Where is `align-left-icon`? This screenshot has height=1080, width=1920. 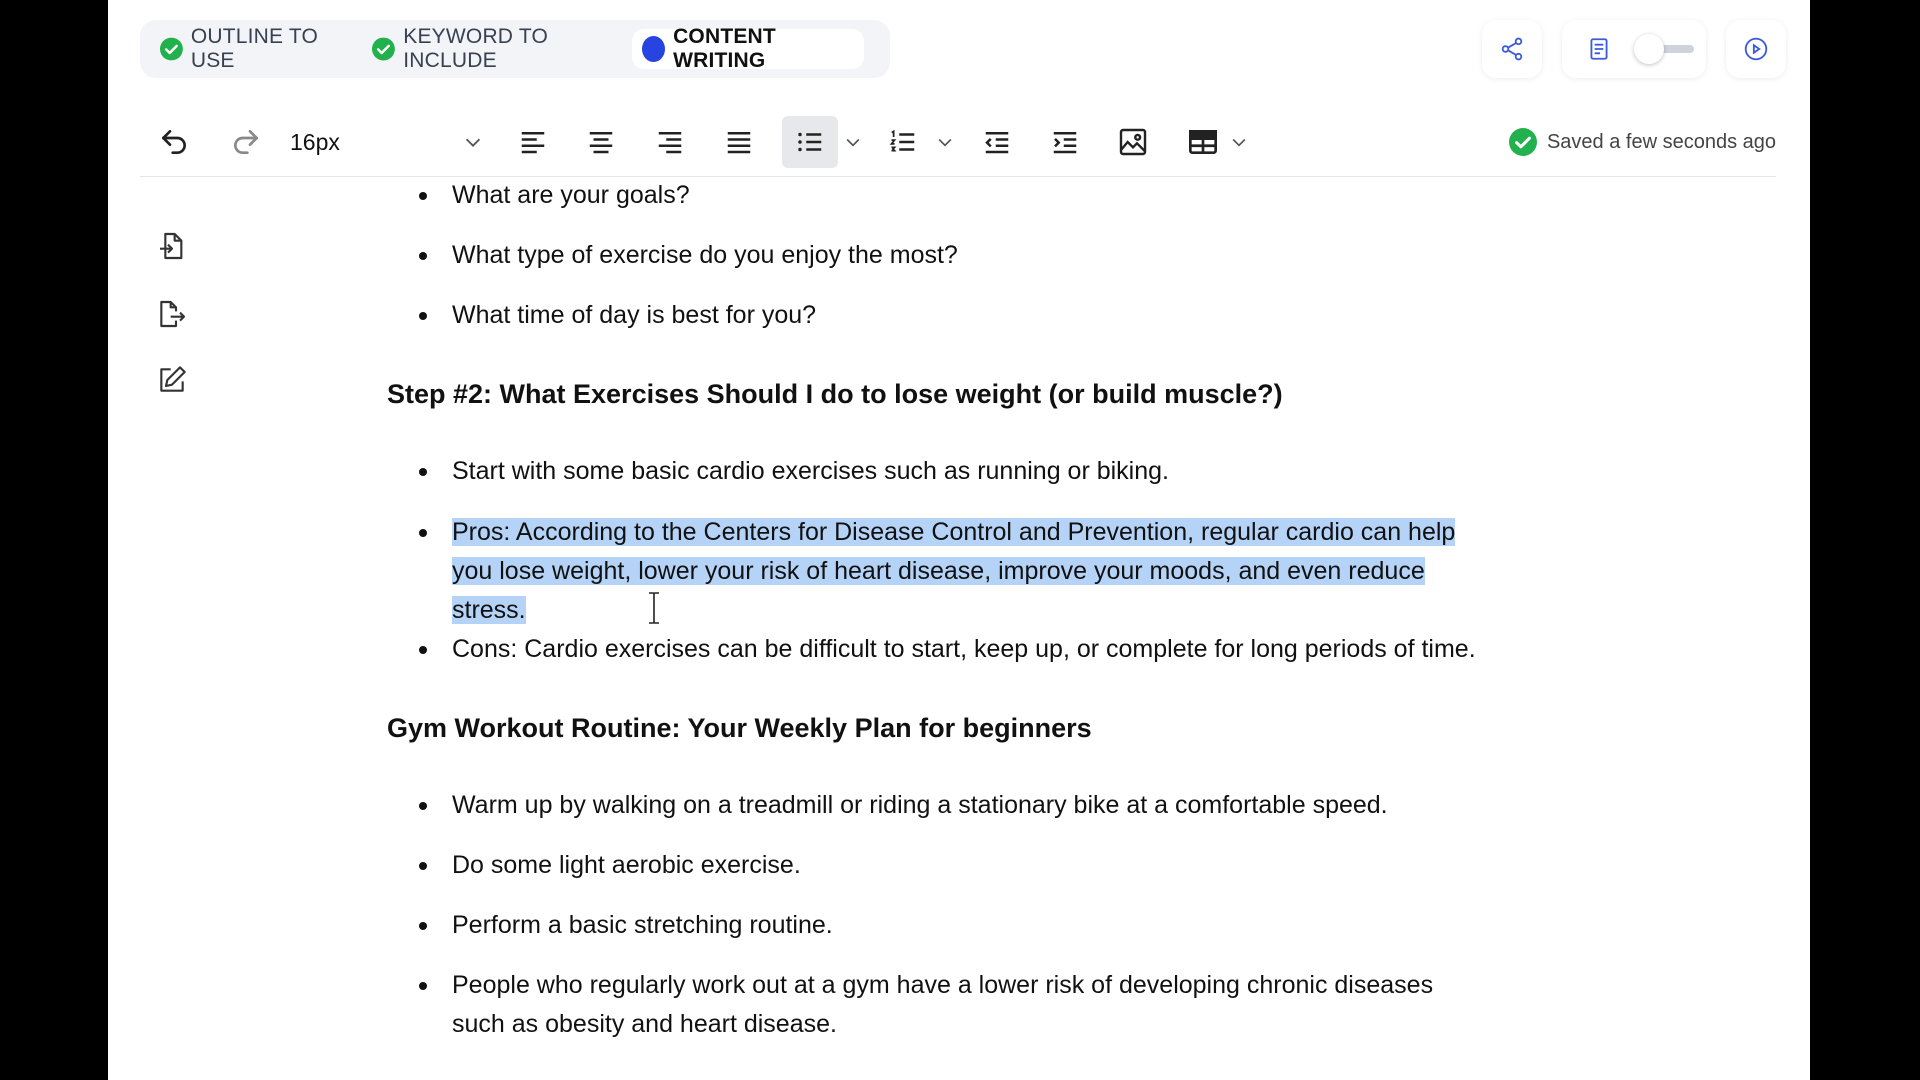
align-left-icon is located at coordinates (533, 143).